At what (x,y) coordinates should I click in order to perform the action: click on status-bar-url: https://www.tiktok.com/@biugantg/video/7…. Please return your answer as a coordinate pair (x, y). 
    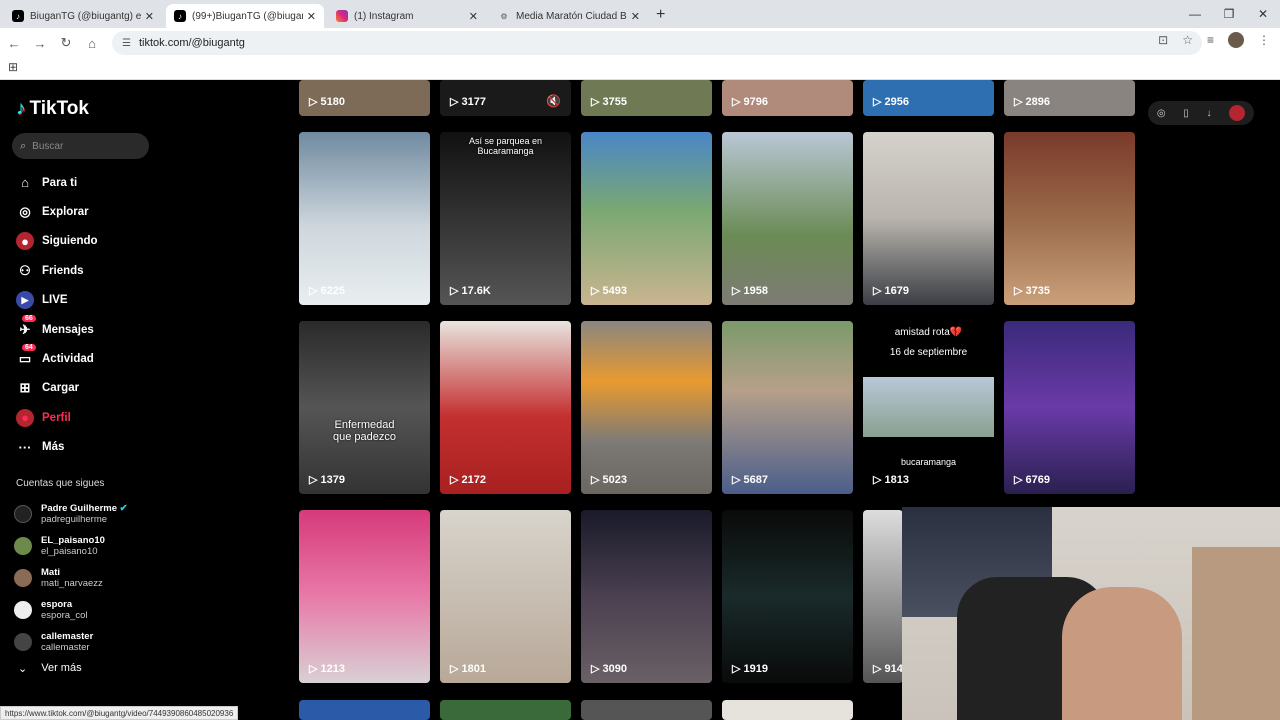
    Looking at the image, I should click on (119, 713).